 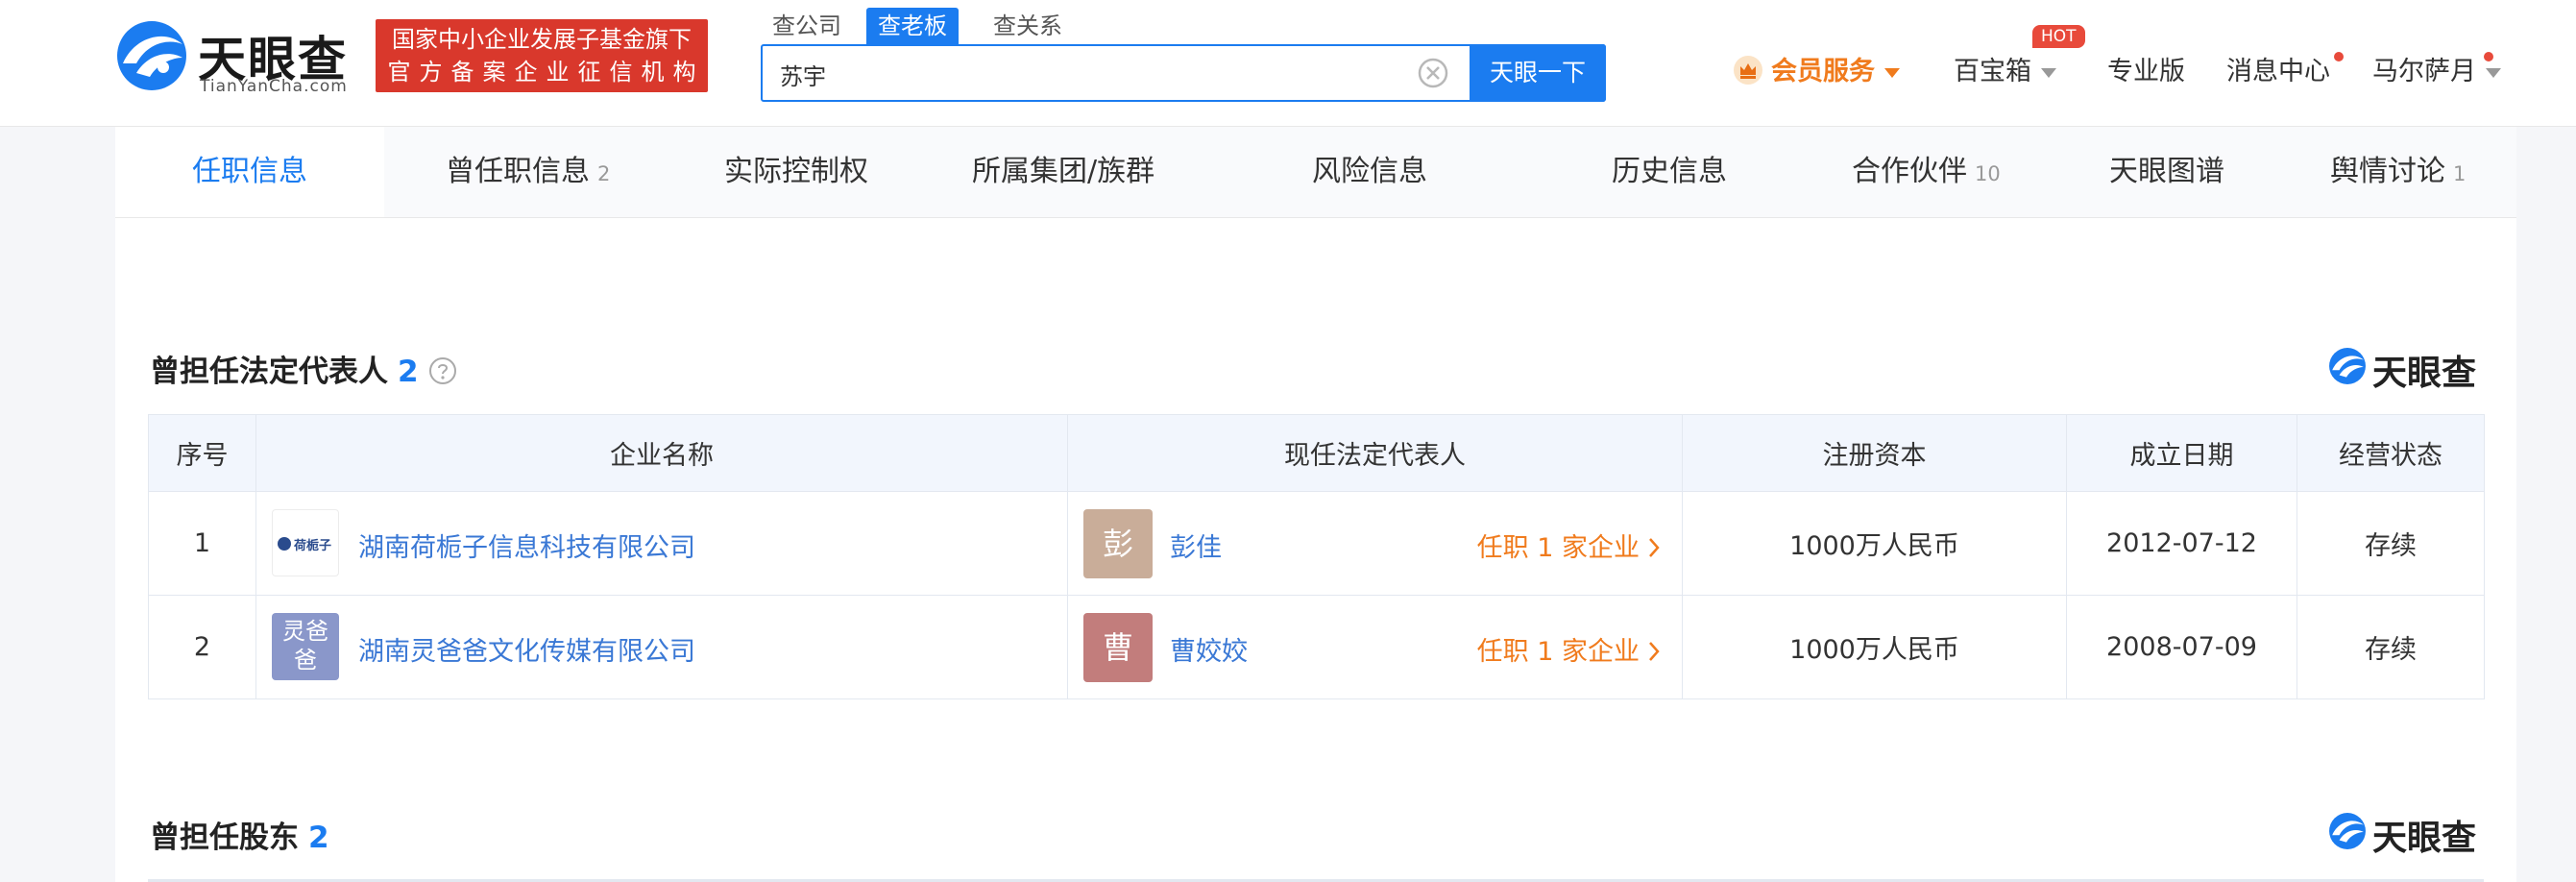 I want to click on section-title-text: 曾担任法定代表人, so click(x=269, y=372).